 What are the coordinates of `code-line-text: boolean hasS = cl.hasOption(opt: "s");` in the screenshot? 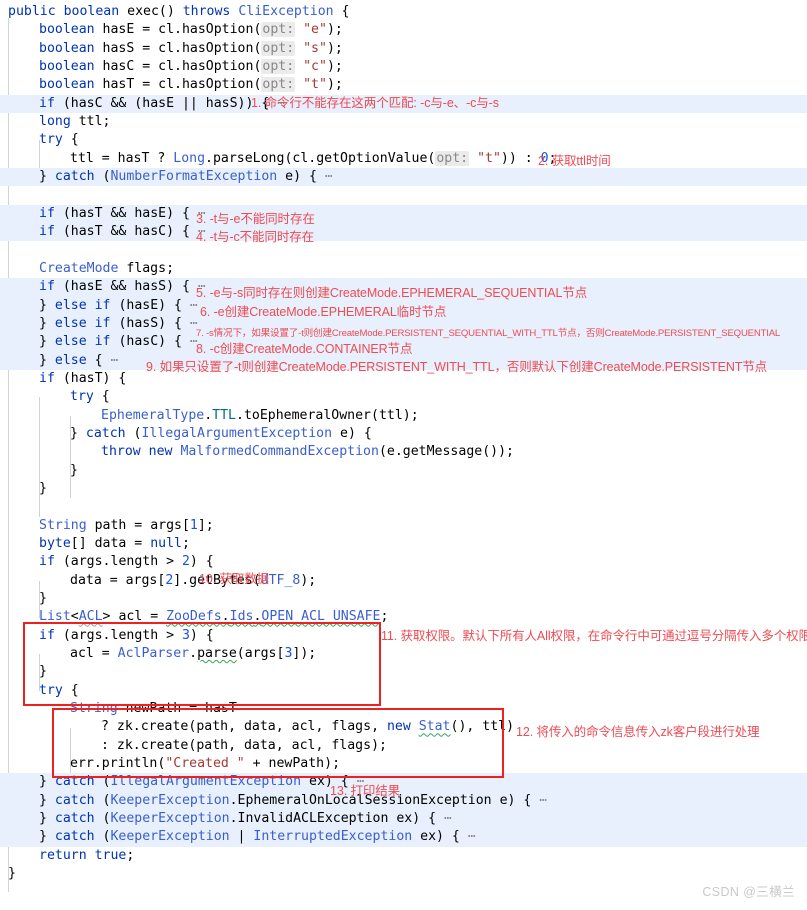 It's located at (191, 48).